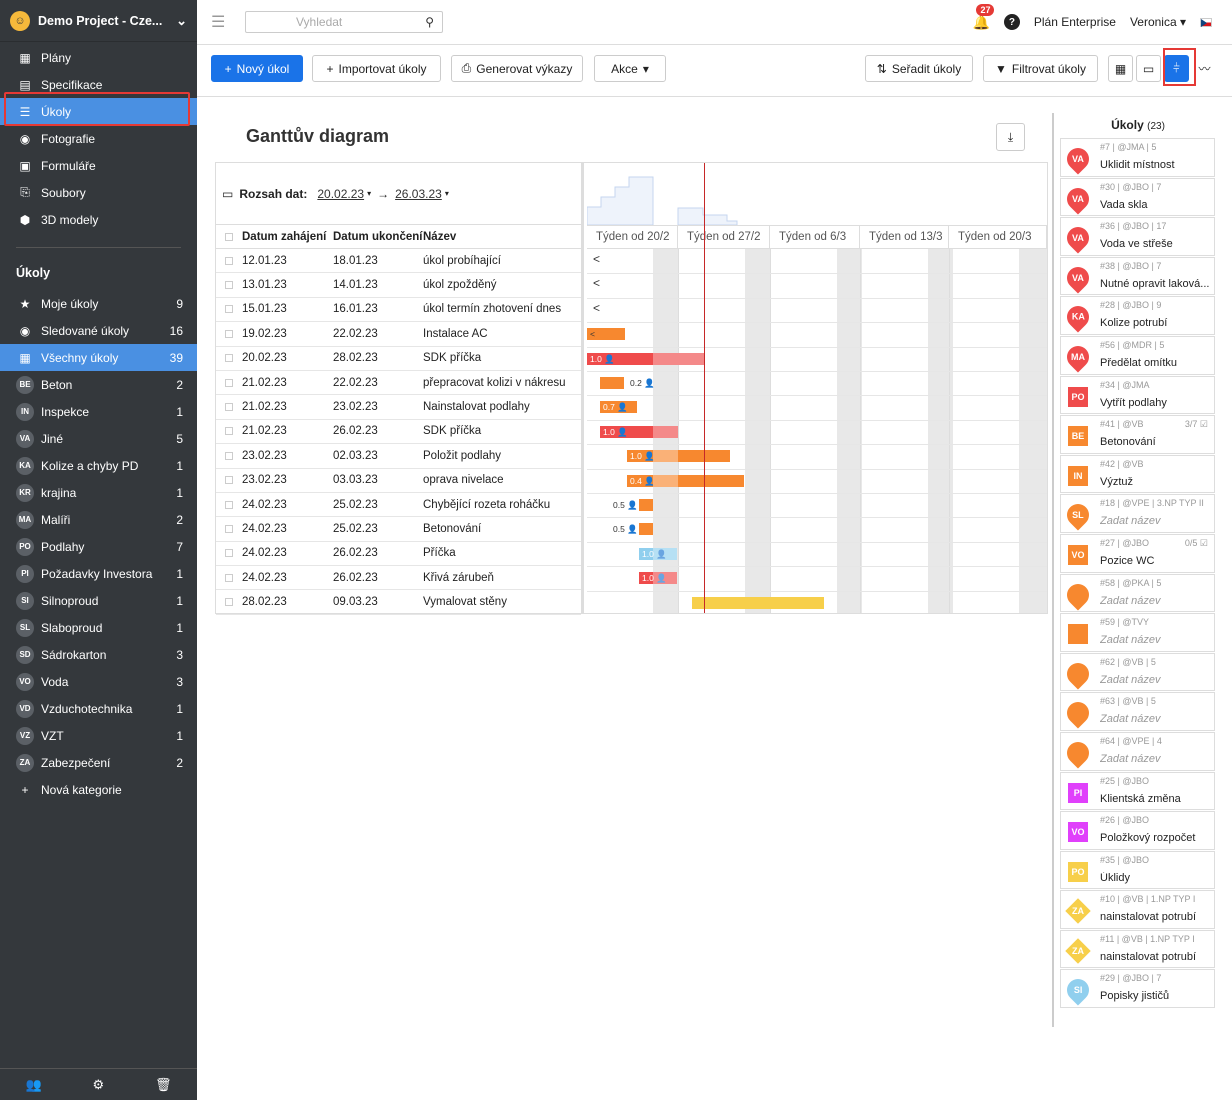 Image resolution: width=1232 pixels, height=1100 pixels. What do you see at coordinates (1137, 474) in the screenshot?
I see `task-card: IN #42 | @VB Výztuž` at bounding box center [1137, 474].